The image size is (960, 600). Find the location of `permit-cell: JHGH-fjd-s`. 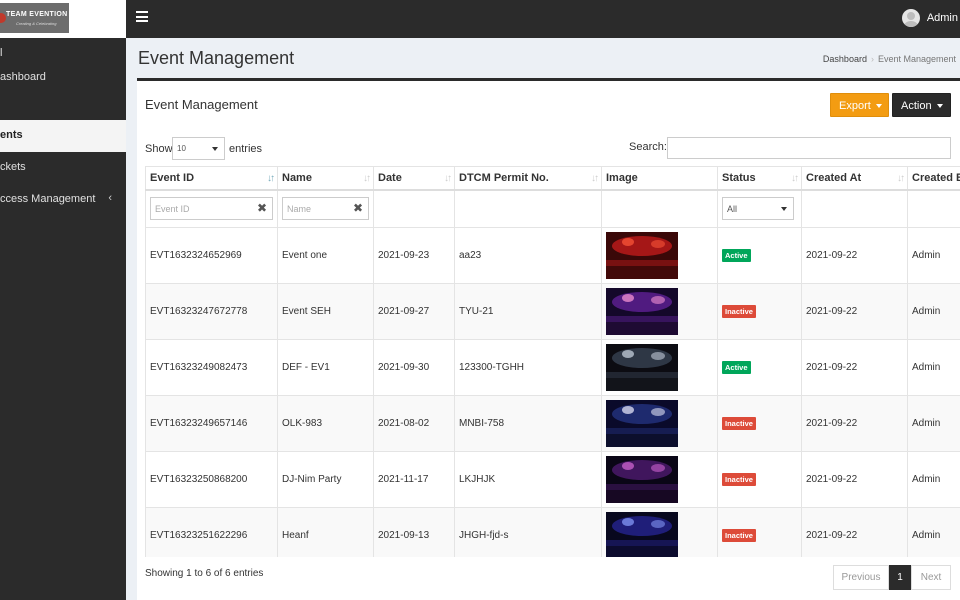

permit-cell: JHGH-fjd-s is located at coordinates (528, 532).